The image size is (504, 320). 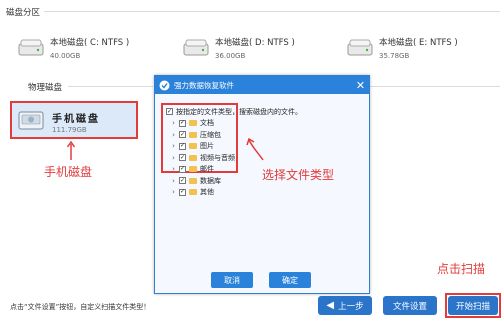 I want to click on select-type-arrow, so click(x=256, y=150).